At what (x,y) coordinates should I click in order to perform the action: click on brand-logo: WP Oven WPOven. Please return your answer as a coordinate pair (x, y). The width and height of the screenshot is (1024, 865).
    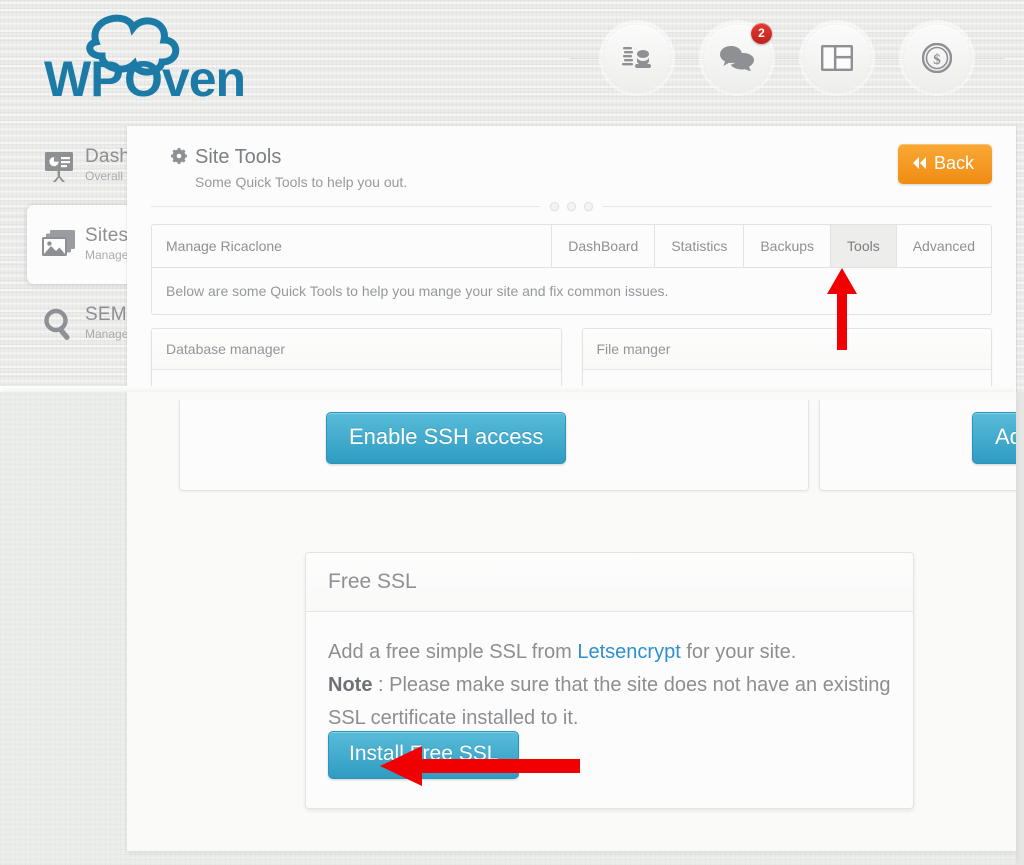
    Looking at the image, I should click on (150, 58).